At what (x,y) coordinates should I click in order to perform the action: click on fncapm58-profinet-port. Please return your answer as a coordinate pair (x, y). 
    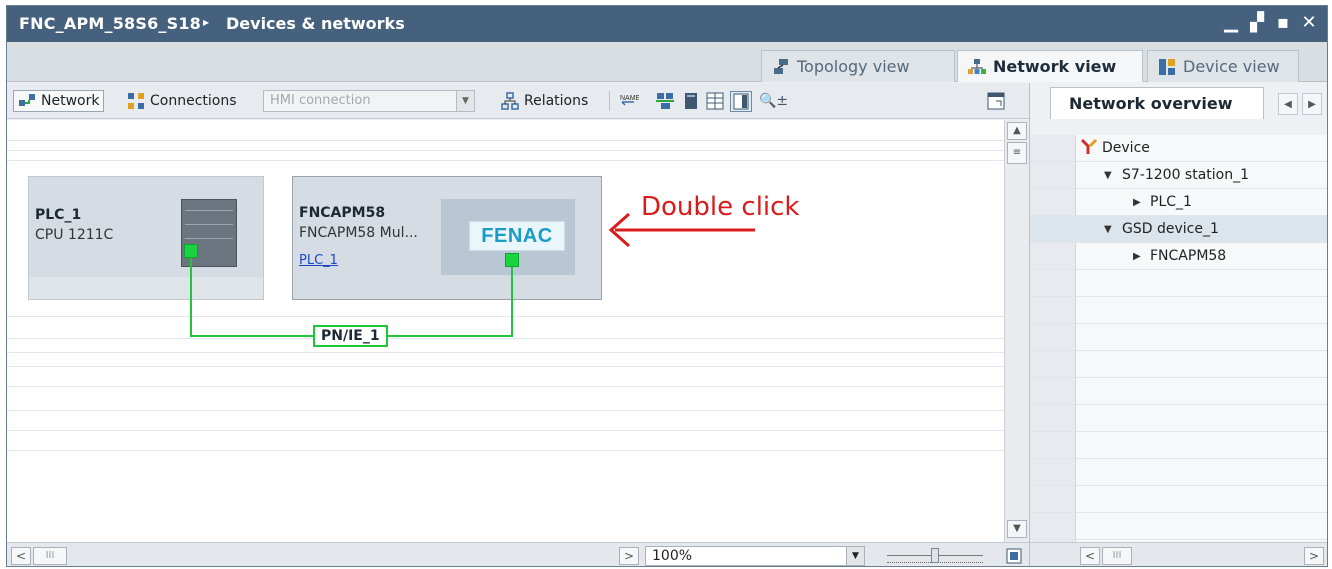
    Looking at the image, I should click on (512, 260).